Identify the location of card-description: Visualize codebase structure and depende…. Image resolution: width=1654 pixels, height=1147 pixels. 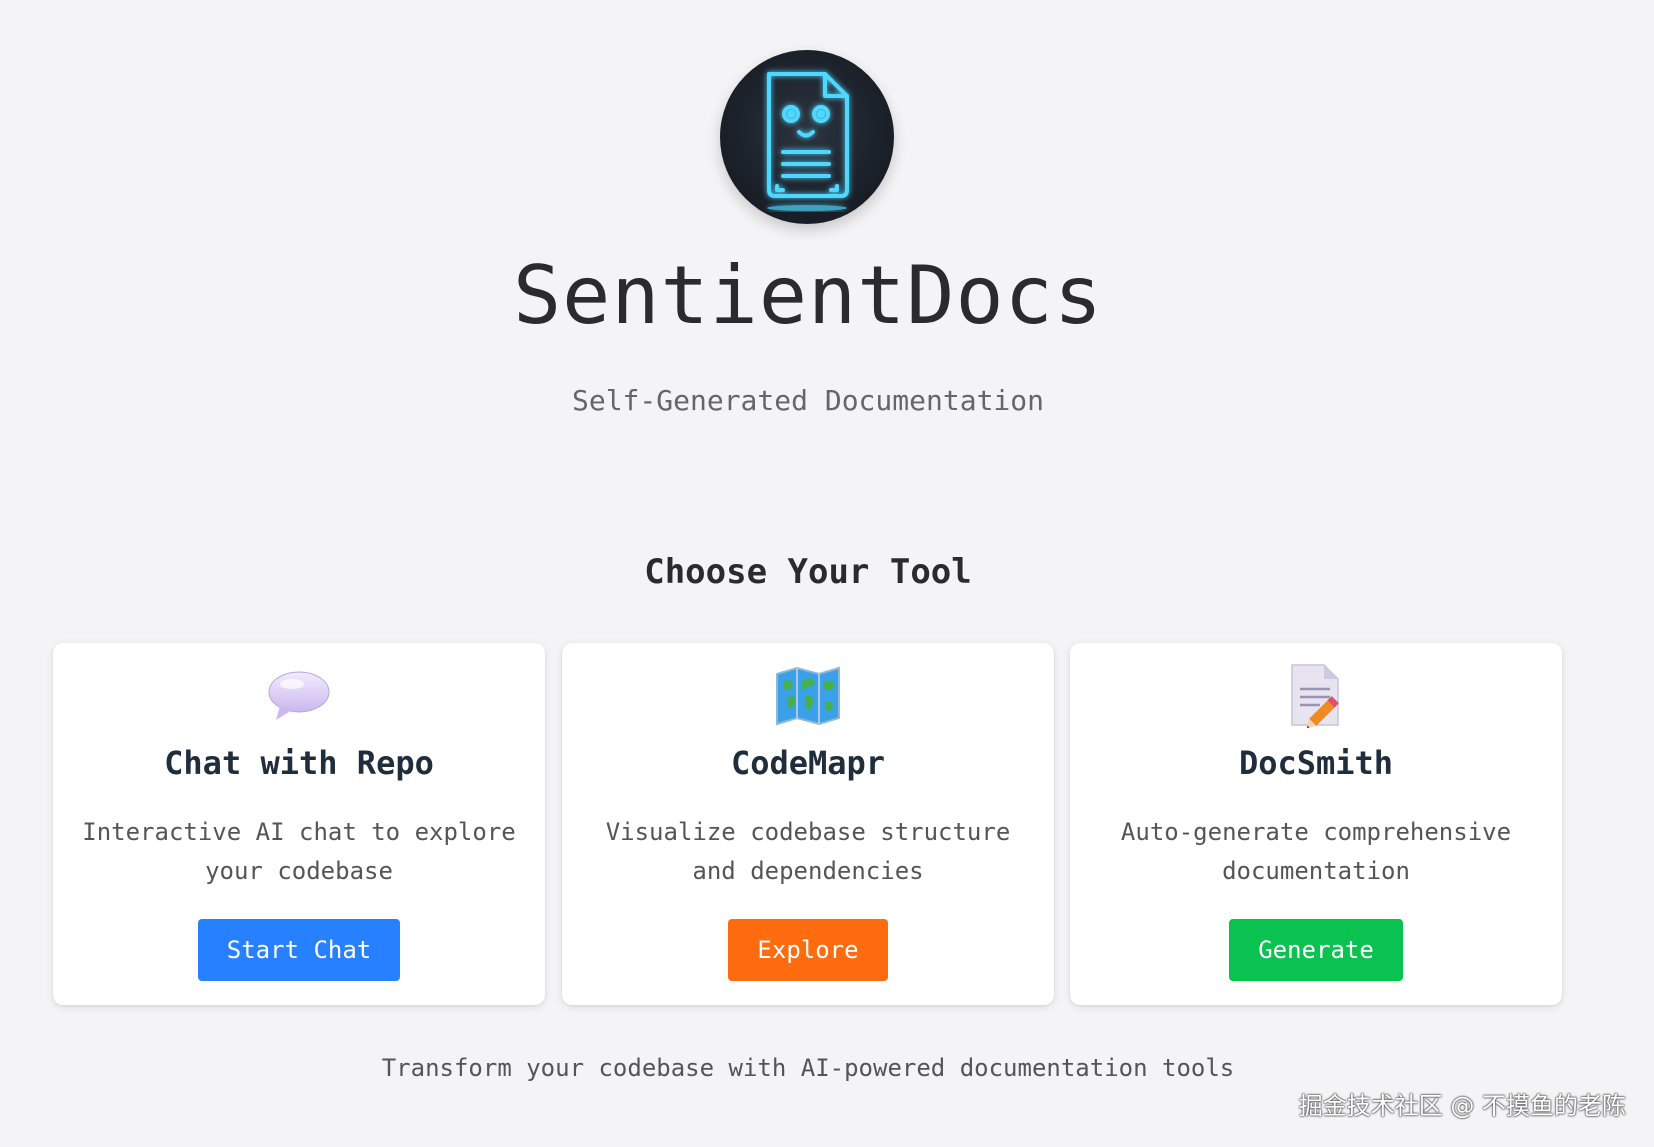
(808, 851).